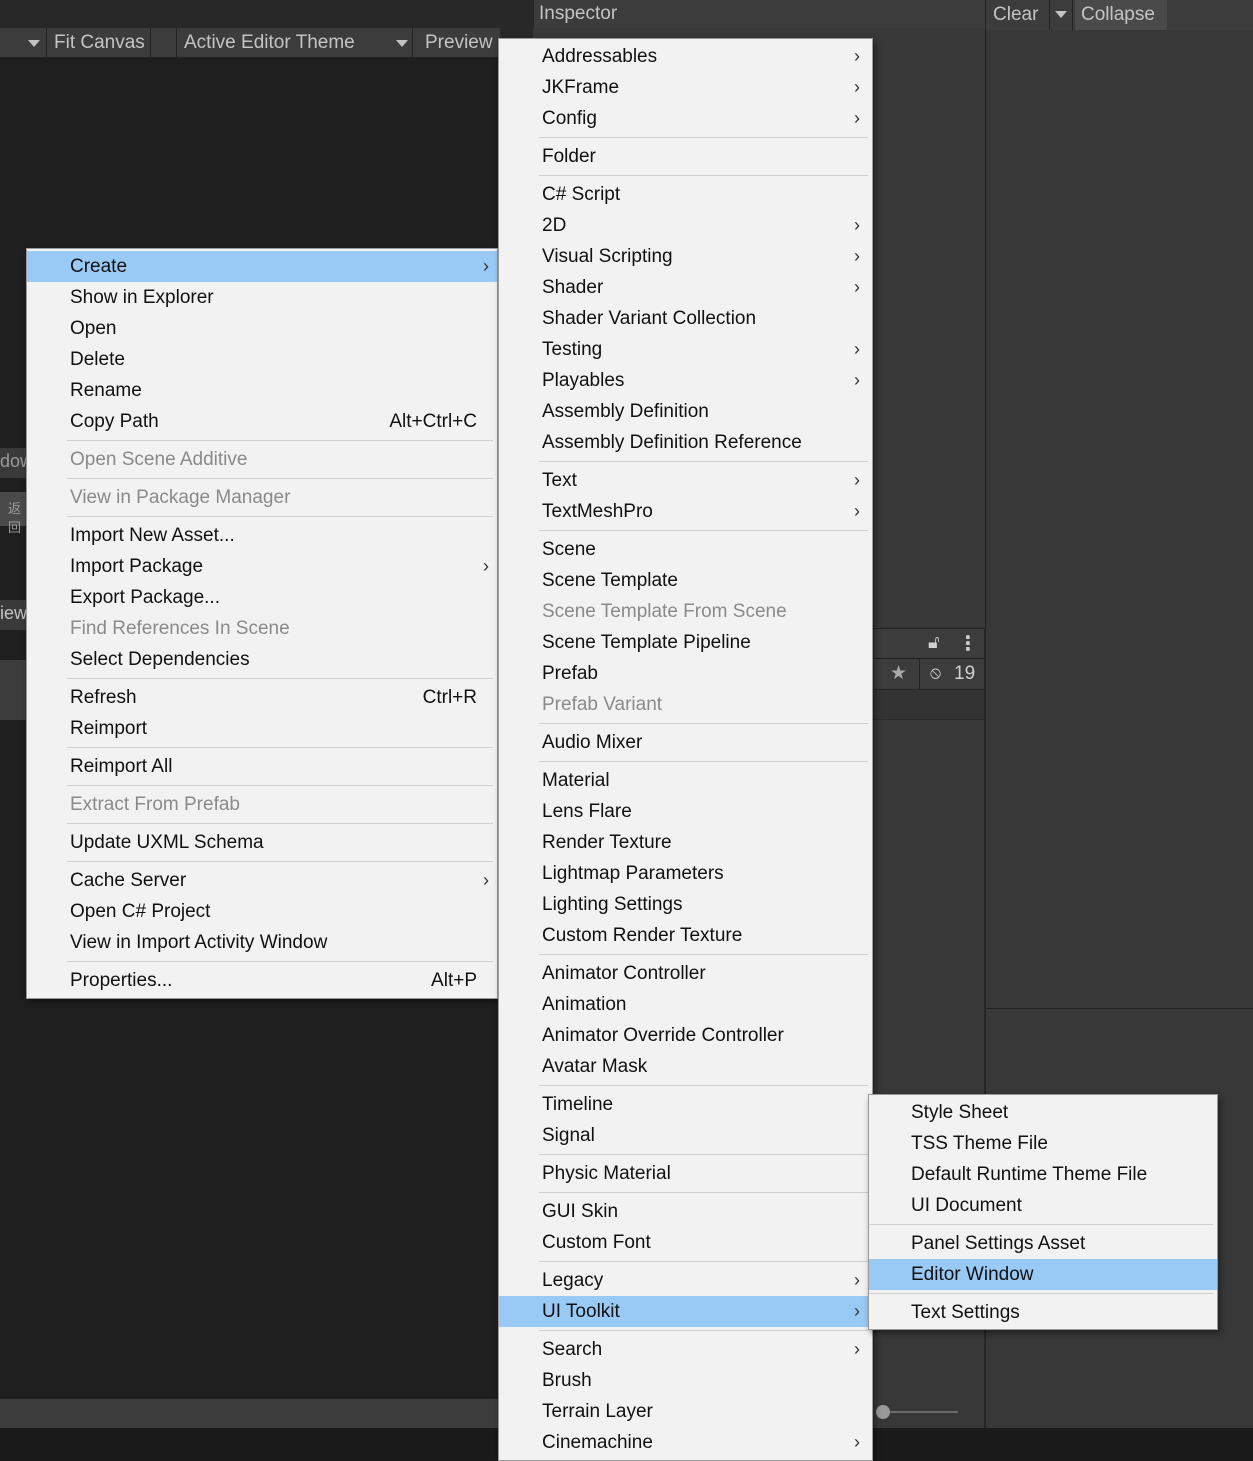 The width and height of the screenshot is (1253, 1461). I want to click on menu-item-text-settings: Text Settings, so click(1043, 1312).